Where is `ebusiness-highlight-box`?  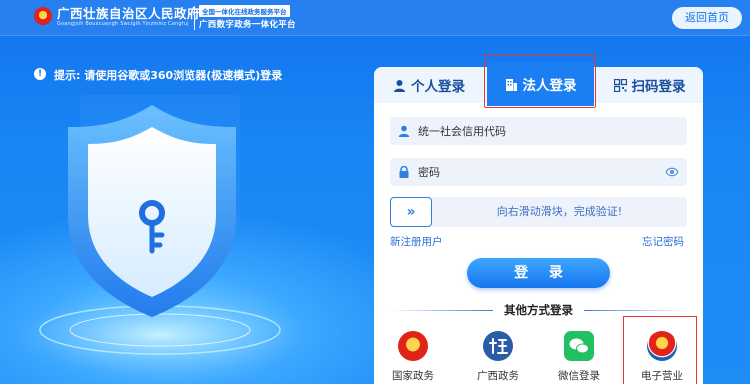
ebusiness-highlight-box is located at coordinates (660, 350).